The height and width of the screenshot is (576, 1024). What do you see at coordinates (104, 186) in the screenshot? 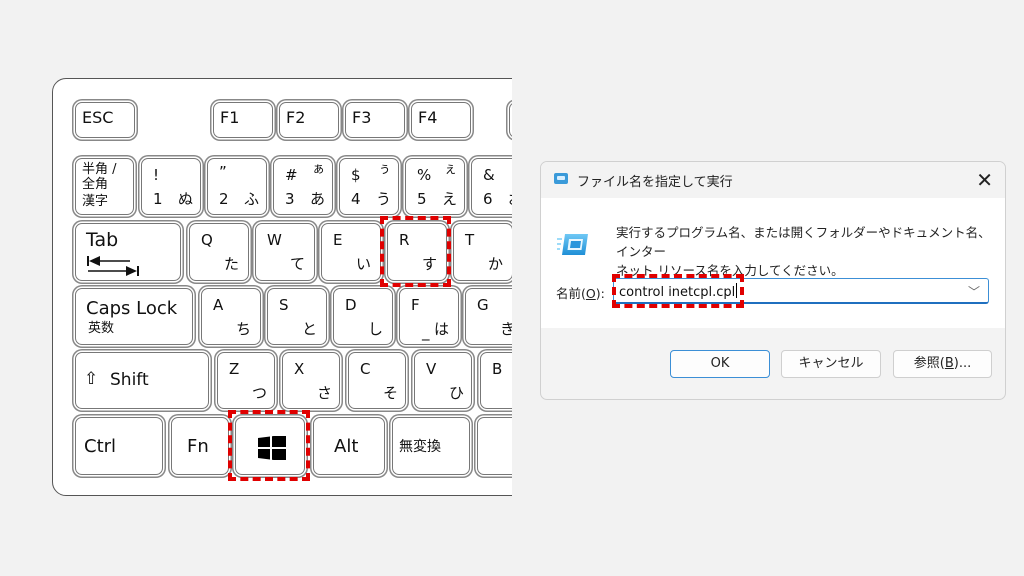
I see `key-hankaku-zenkaku: 半角 / 全角 漢字` at bounding box center [104, 186].